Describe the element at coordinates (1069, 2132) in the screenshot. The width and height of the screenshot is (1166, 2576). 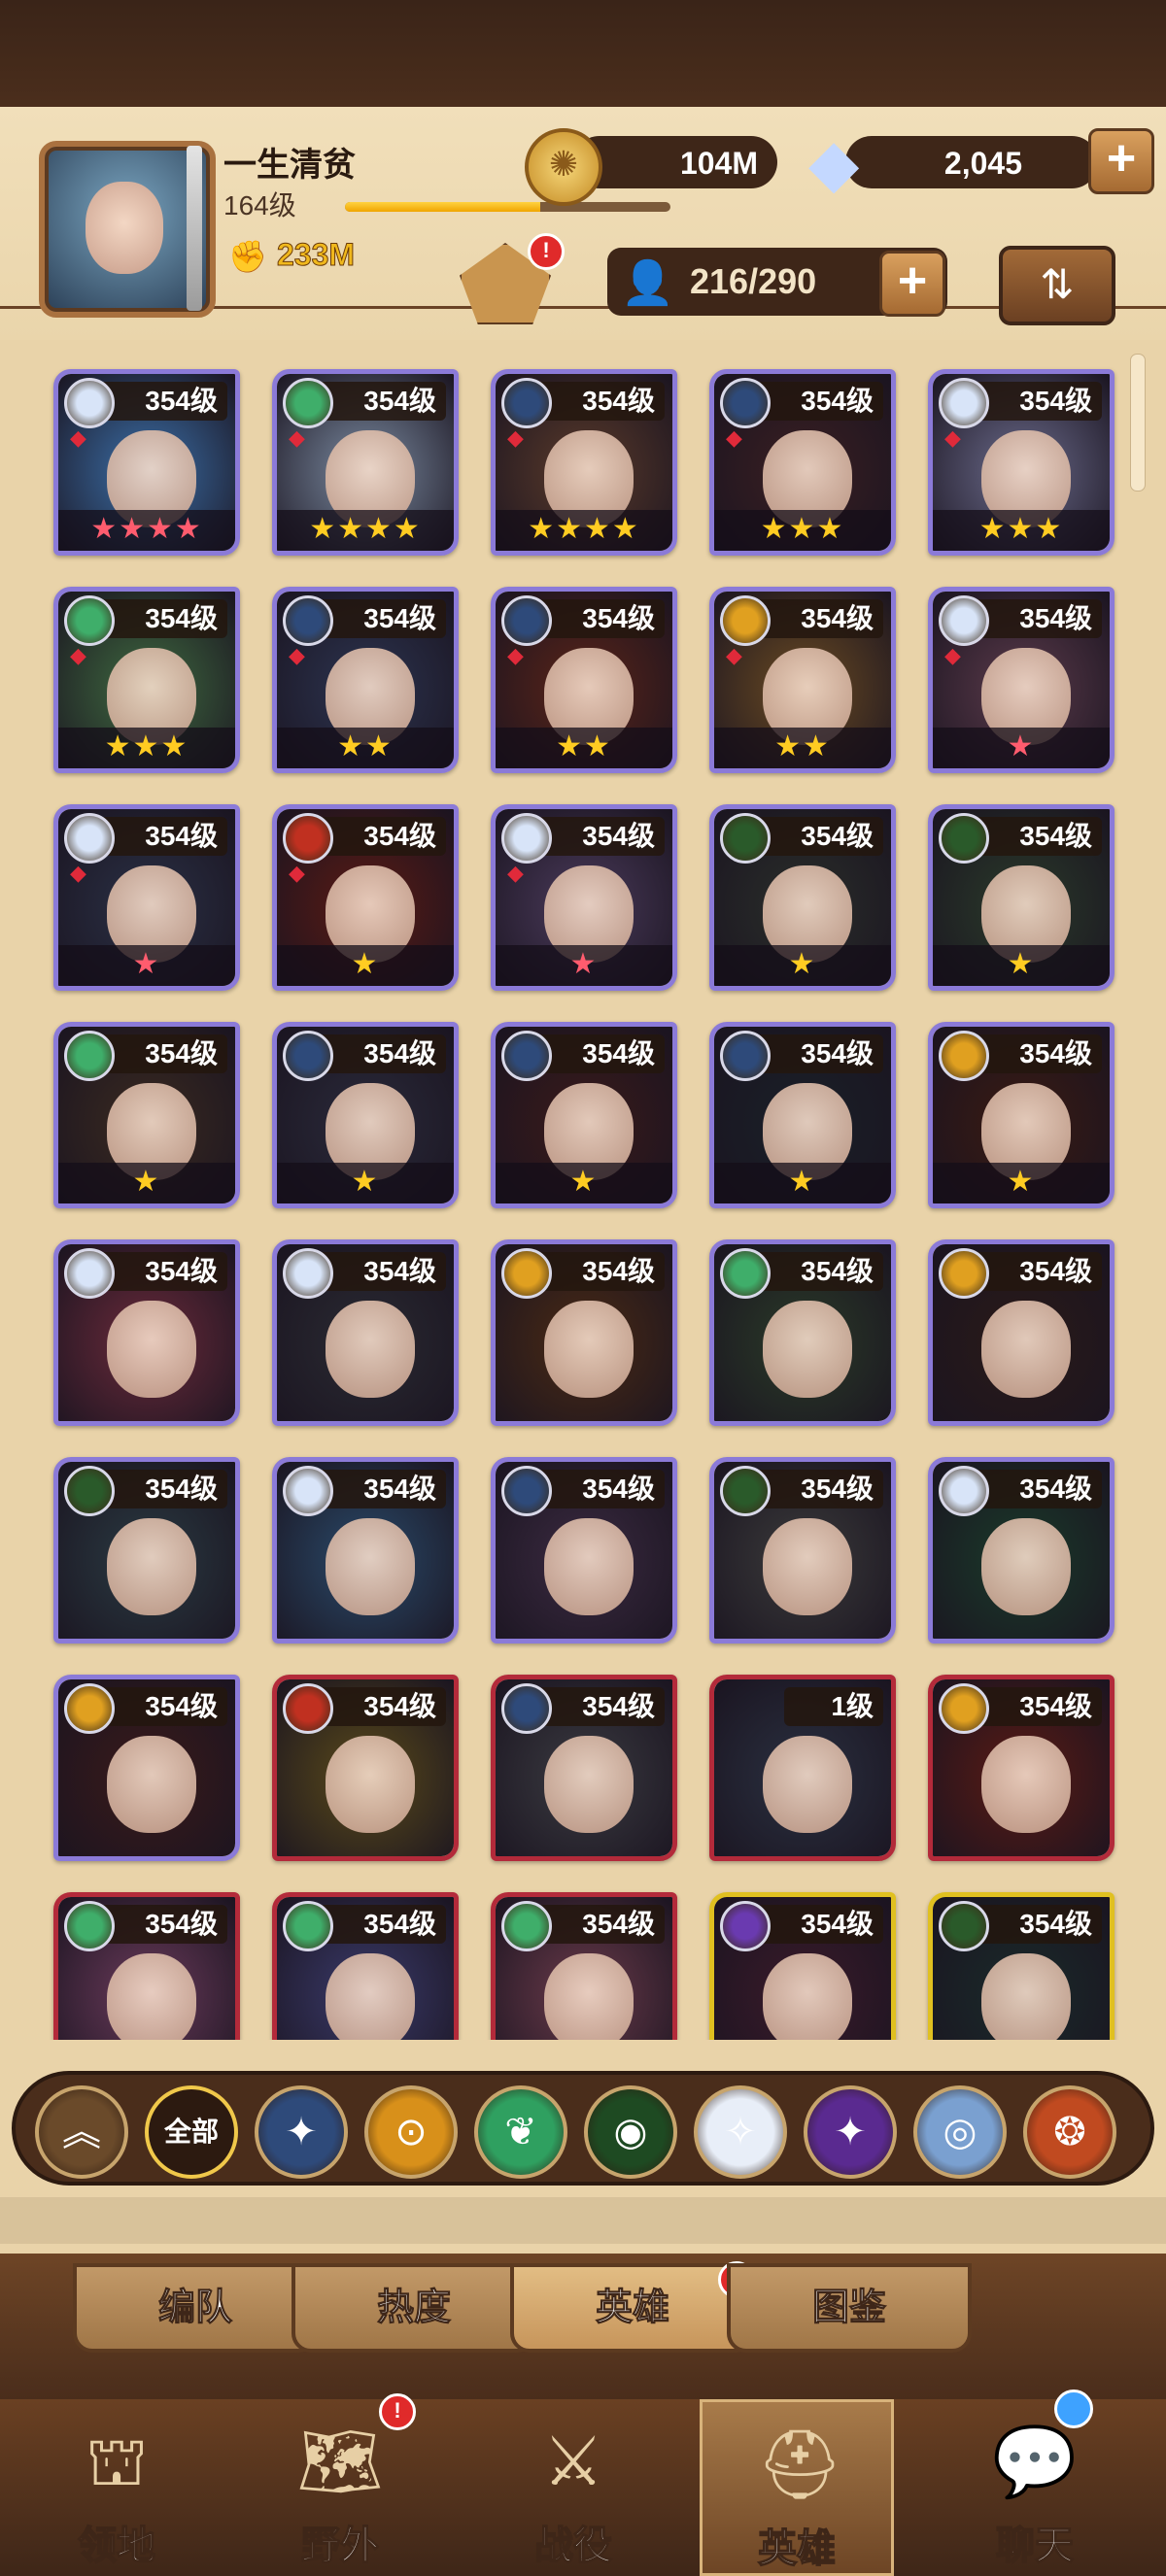
I see `filter-fire-icon: ❂` at that location.